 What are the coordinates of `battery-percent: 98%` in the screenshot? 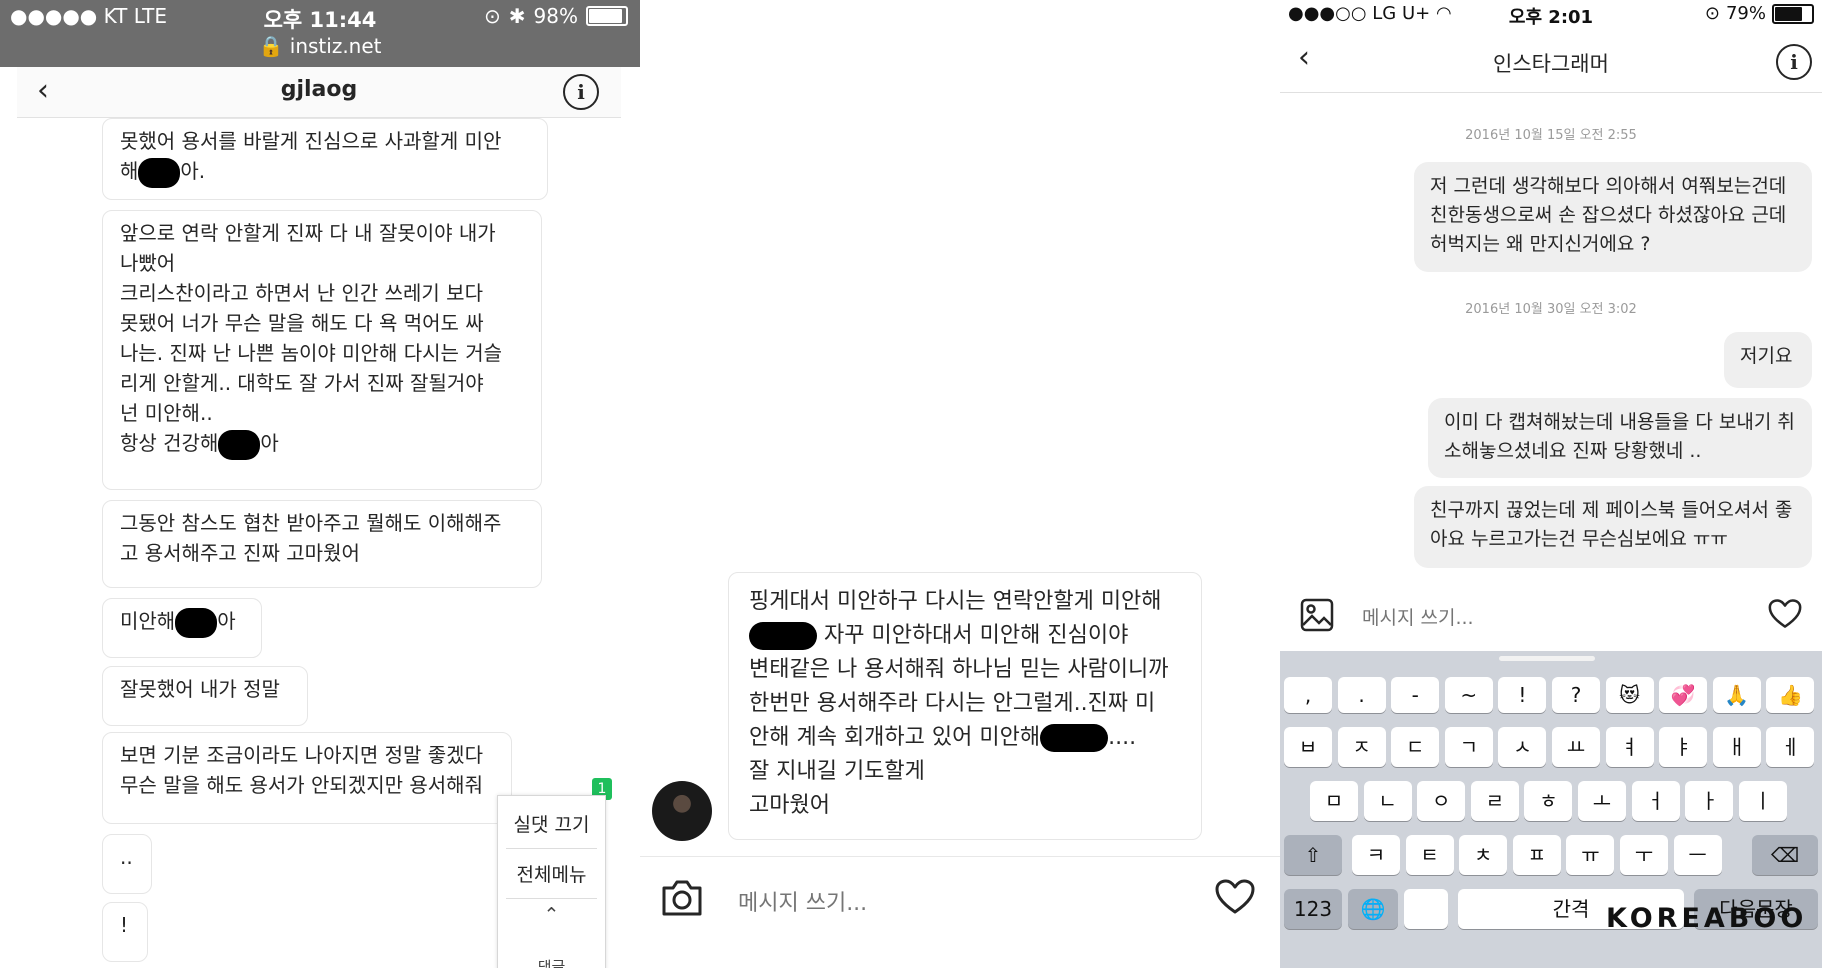 It's located at (555, 16).